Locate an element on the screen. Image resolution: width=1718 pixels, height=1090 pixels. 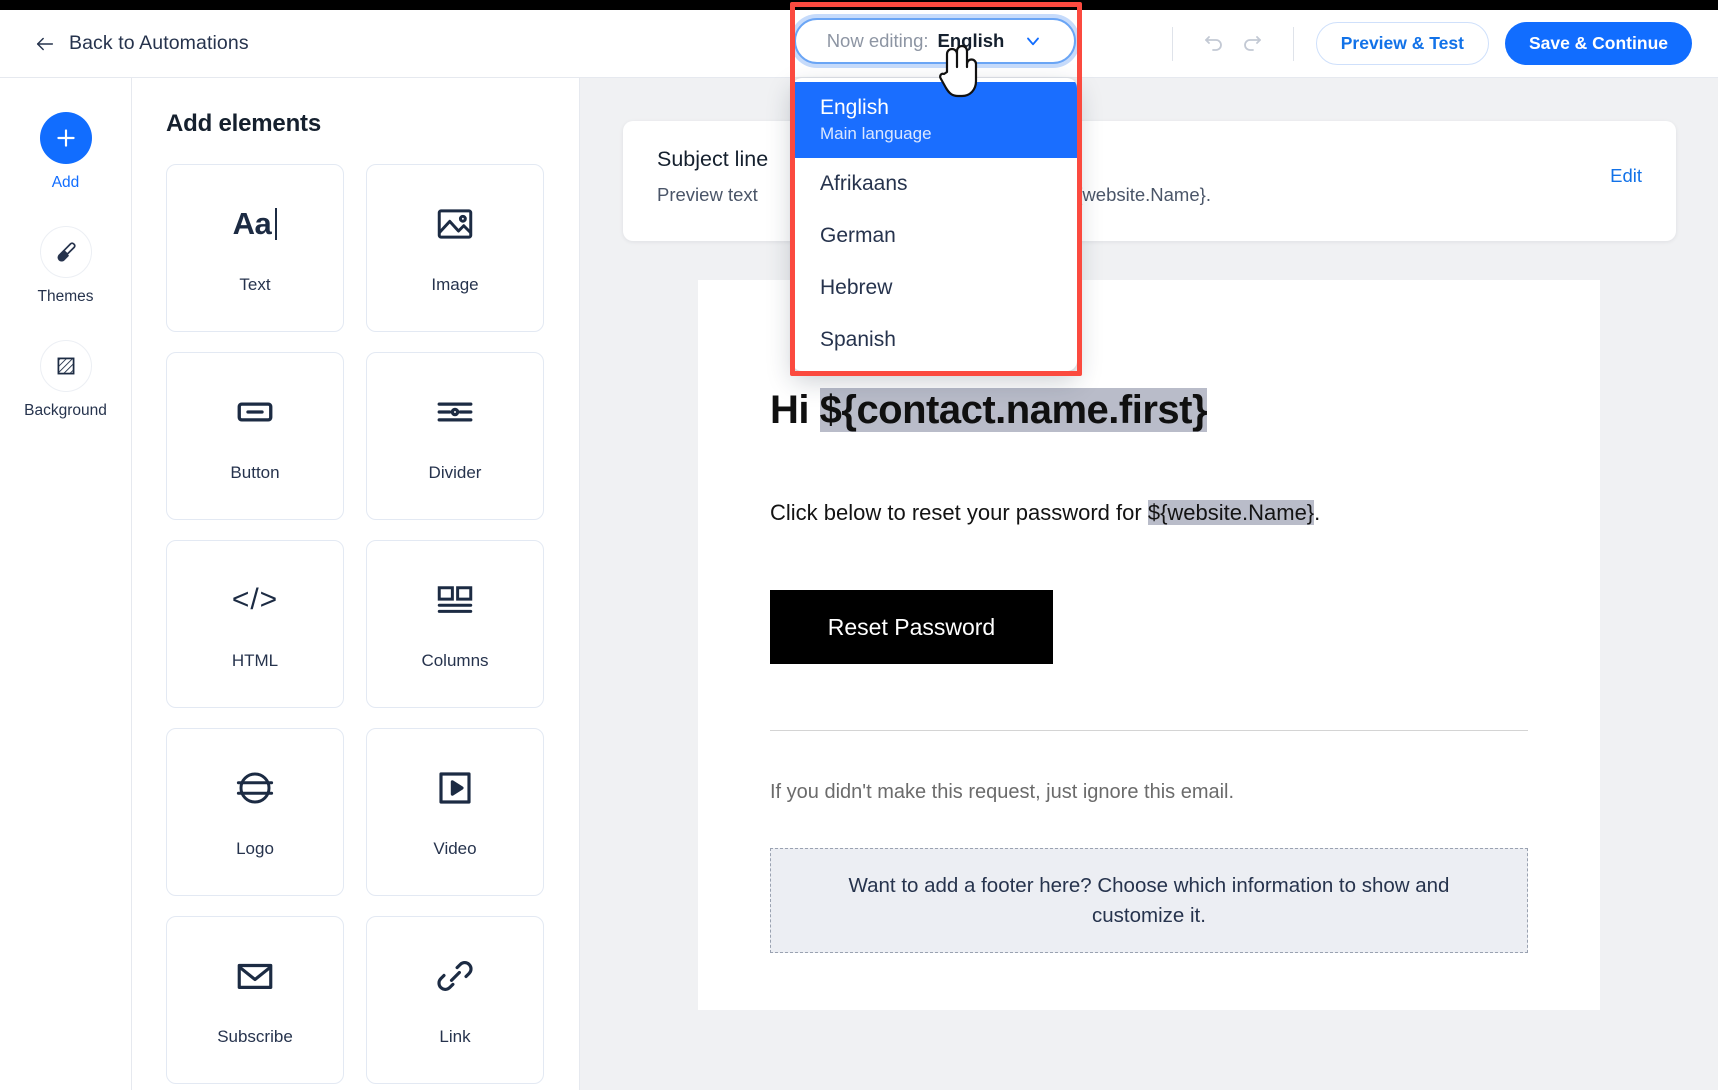
code-icon: </> is located at coordinates (255, 599).